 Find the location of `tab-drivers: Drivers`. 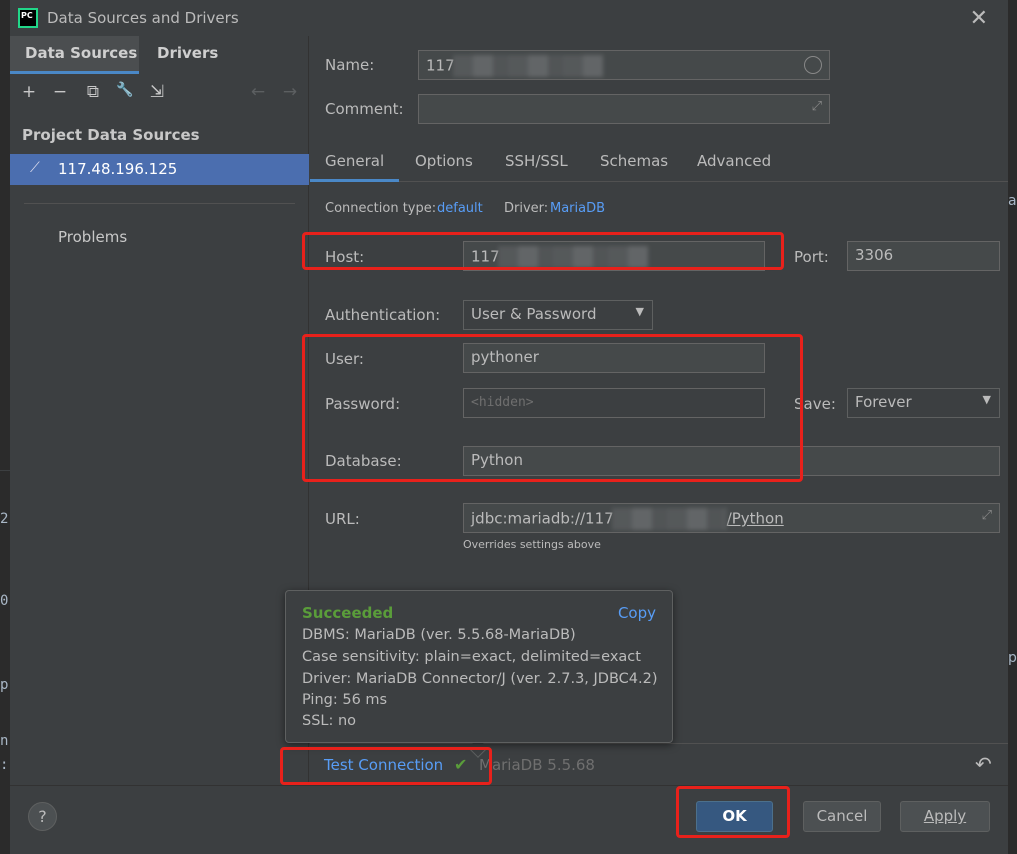

tab-drivers: Drivers is located at coordinates (187, 53).